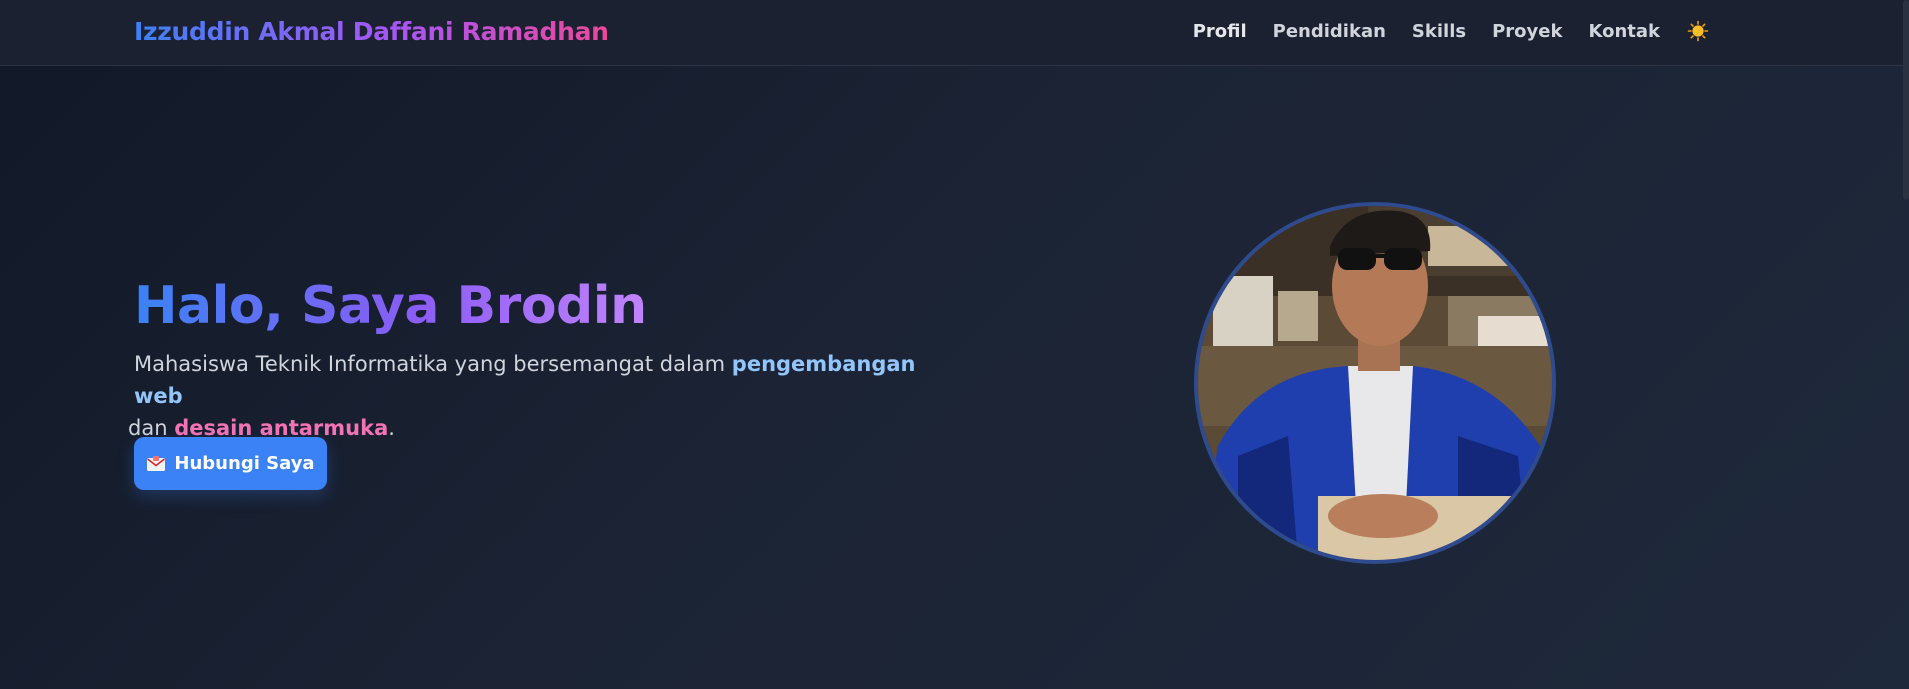  I want to click on hero-title: Halo, Saya Brodin, so click(390, 306).